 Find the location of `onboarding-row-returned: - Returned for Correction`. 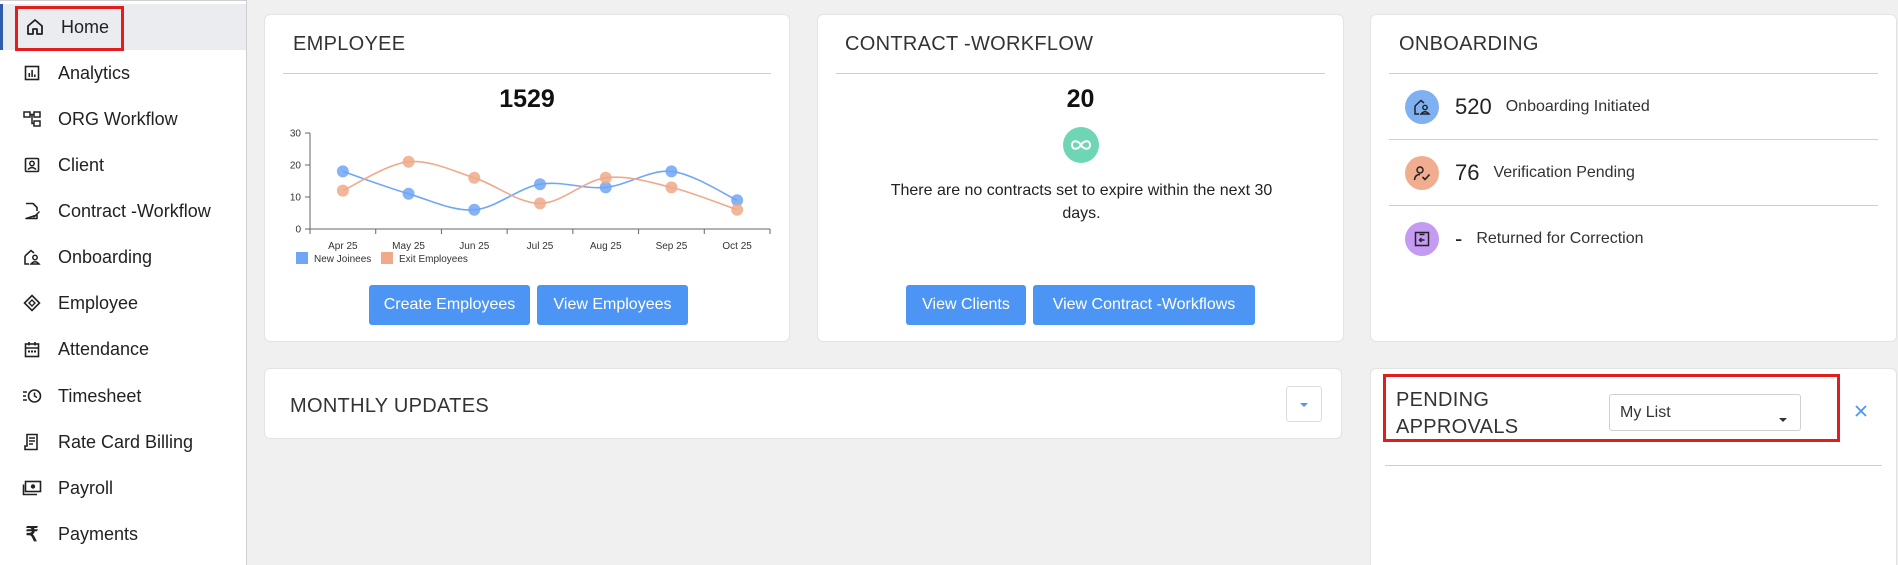

onboarding-row-returned: - Returned for Correction is located at coordinates (1633, 239).